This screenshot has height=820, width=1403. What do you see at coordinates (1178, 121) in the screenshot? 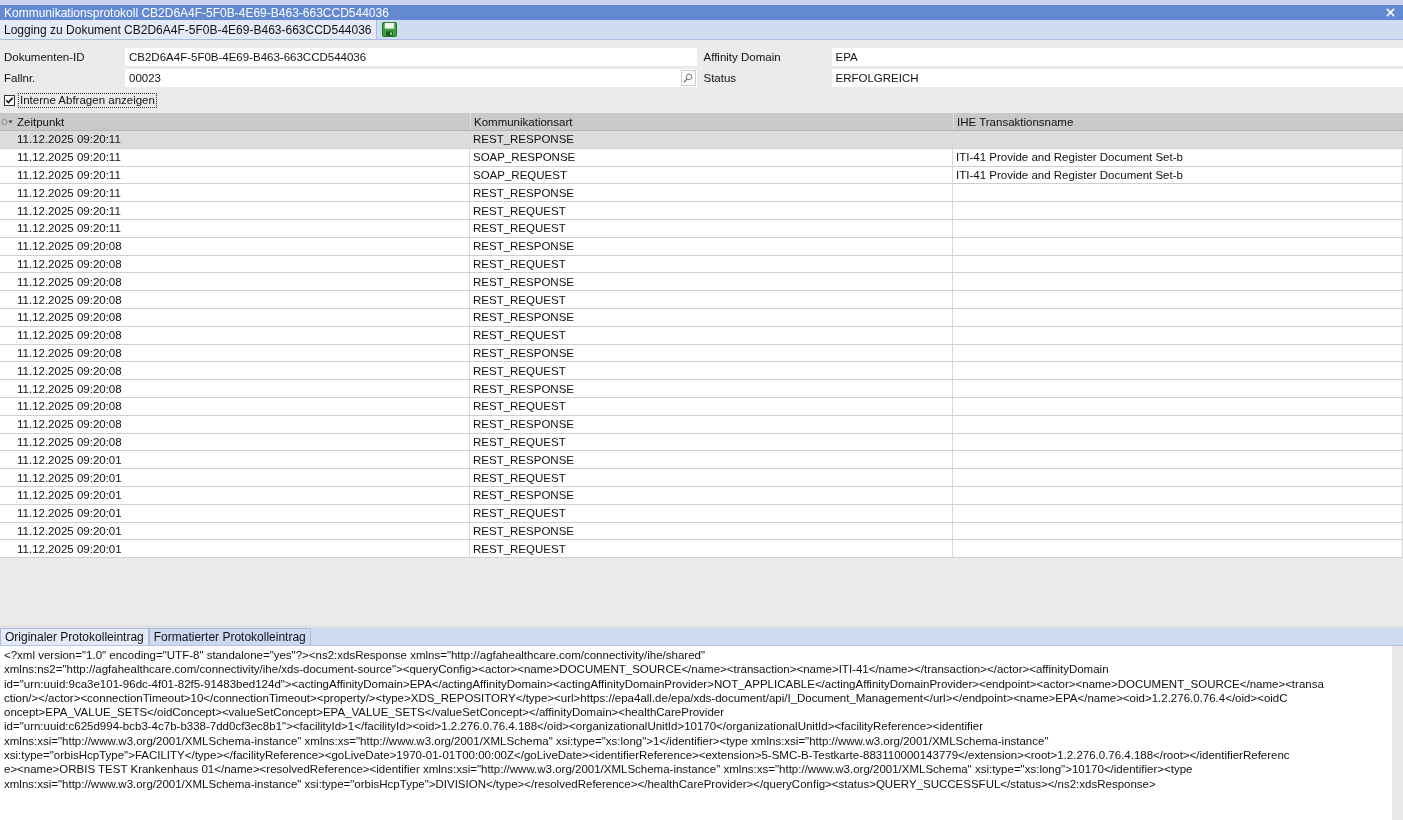
I see `column-header: IHE Transaktionsname` at bounding box center [1178, 121].